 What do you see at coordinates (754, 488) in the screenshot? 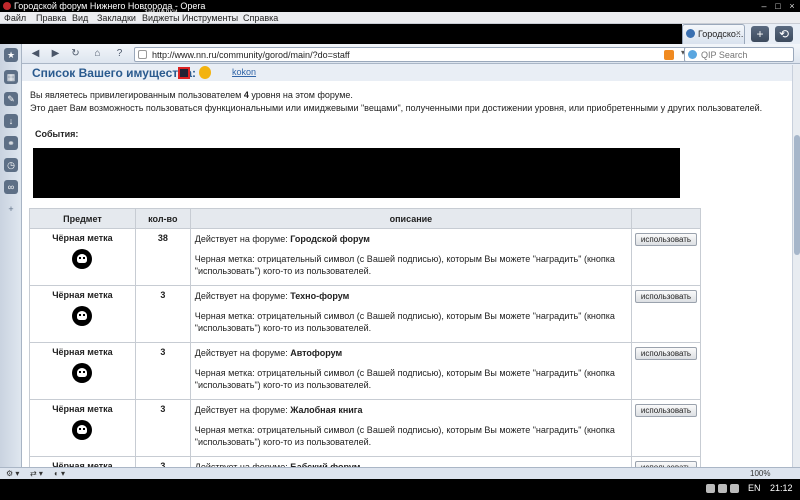
I see `keyboard-language: EN` at bounding box center [754, 488].